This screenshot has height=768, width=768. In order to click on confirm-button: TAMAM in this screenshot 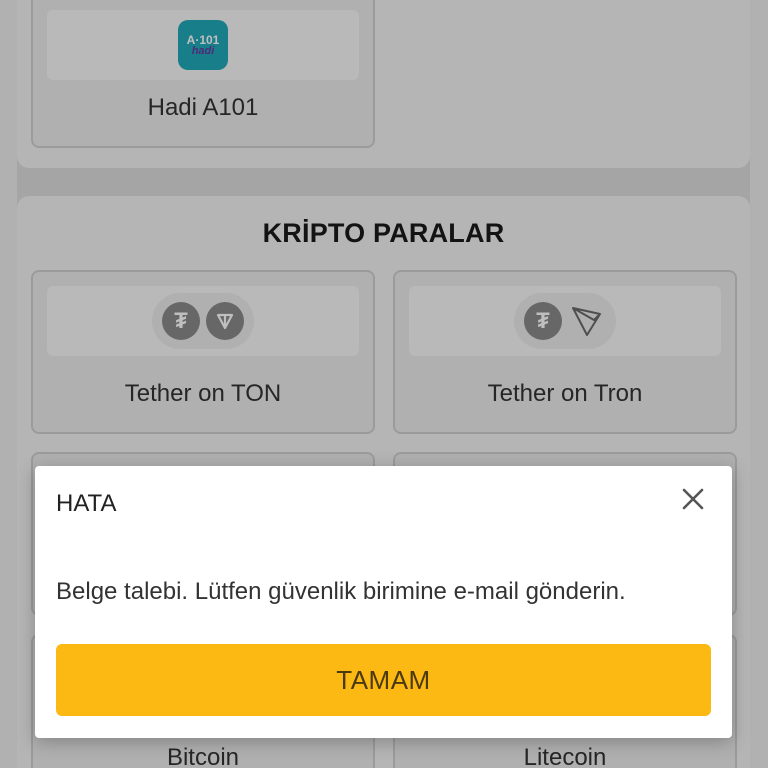, I will do `click(383, 680)`.